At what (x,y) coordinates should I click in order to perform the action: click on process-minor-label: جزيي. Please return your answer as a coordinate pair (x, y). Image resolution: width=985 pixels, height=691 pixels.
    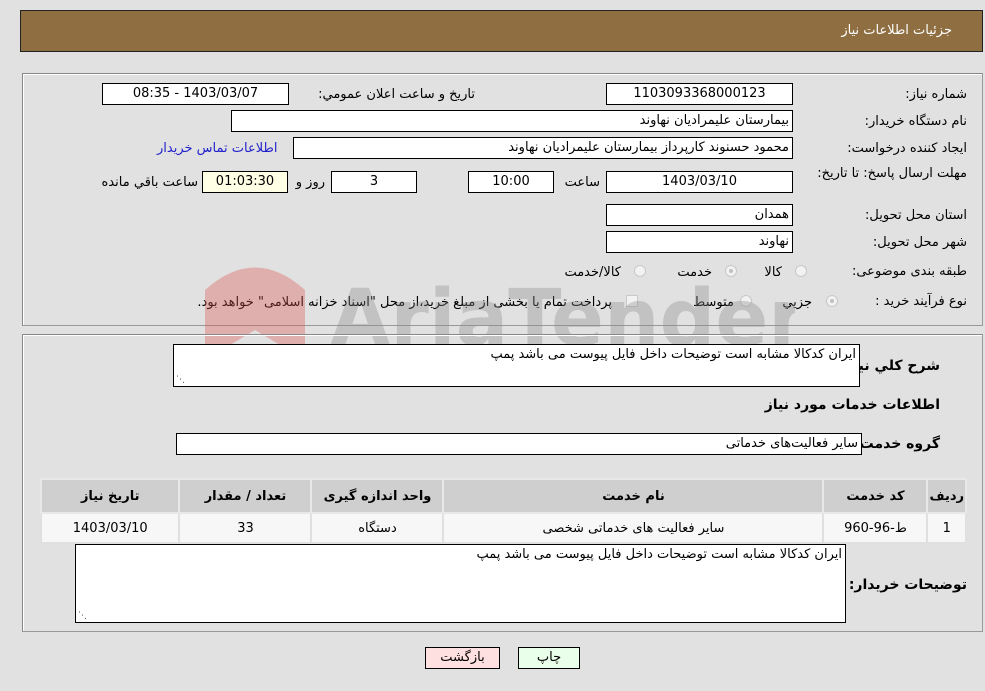
    Looking at the image, I should click on (797, 302).